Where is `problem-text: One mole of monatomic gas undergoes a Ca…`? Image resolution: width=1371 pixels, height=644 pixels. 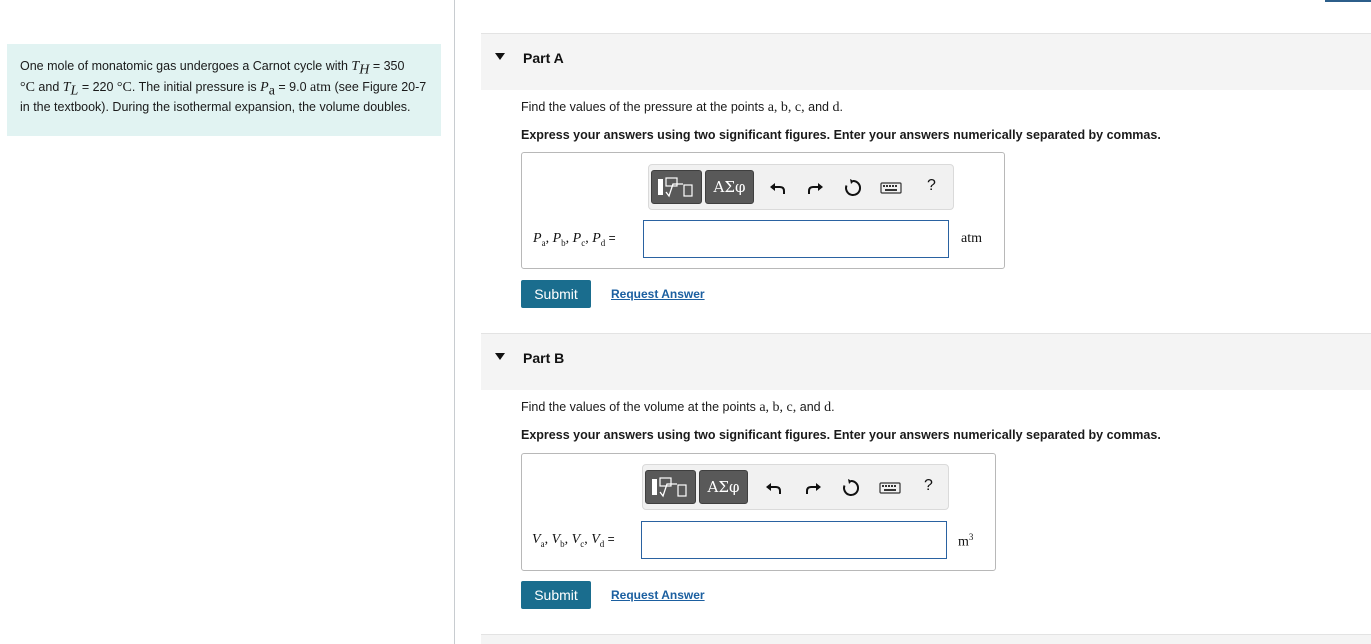
problem-text: One mole of monatomic gas undergoes a Ca… is located at coordinates (186, 66).